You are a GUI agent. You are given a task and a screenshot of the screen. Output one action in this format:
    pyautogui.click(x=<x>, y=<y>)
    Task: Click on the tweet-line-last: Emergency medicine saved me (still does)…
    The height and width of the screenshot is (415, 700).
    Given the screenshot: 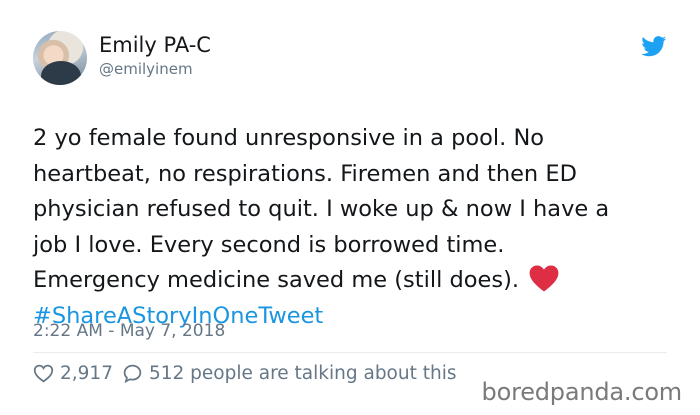 What is the action you would take?
    pyautogui.click(x=358, y=281)
    